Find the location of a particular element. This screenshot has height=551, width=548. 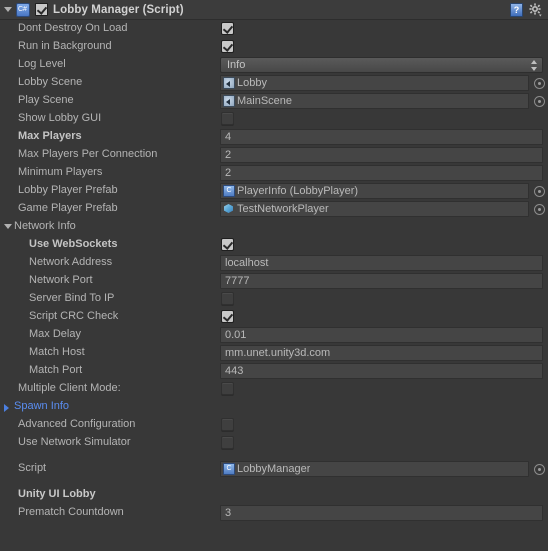

object-field-lobby-scene: Lobby is located at coordinates (374, 83).